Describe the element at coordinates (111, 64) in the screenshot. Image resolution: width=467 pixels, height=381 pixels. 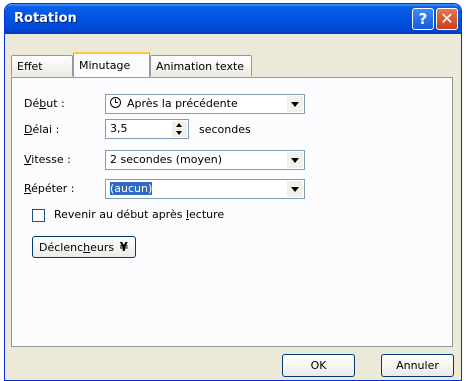
I see `tab-minutage: Minutage` at that location.